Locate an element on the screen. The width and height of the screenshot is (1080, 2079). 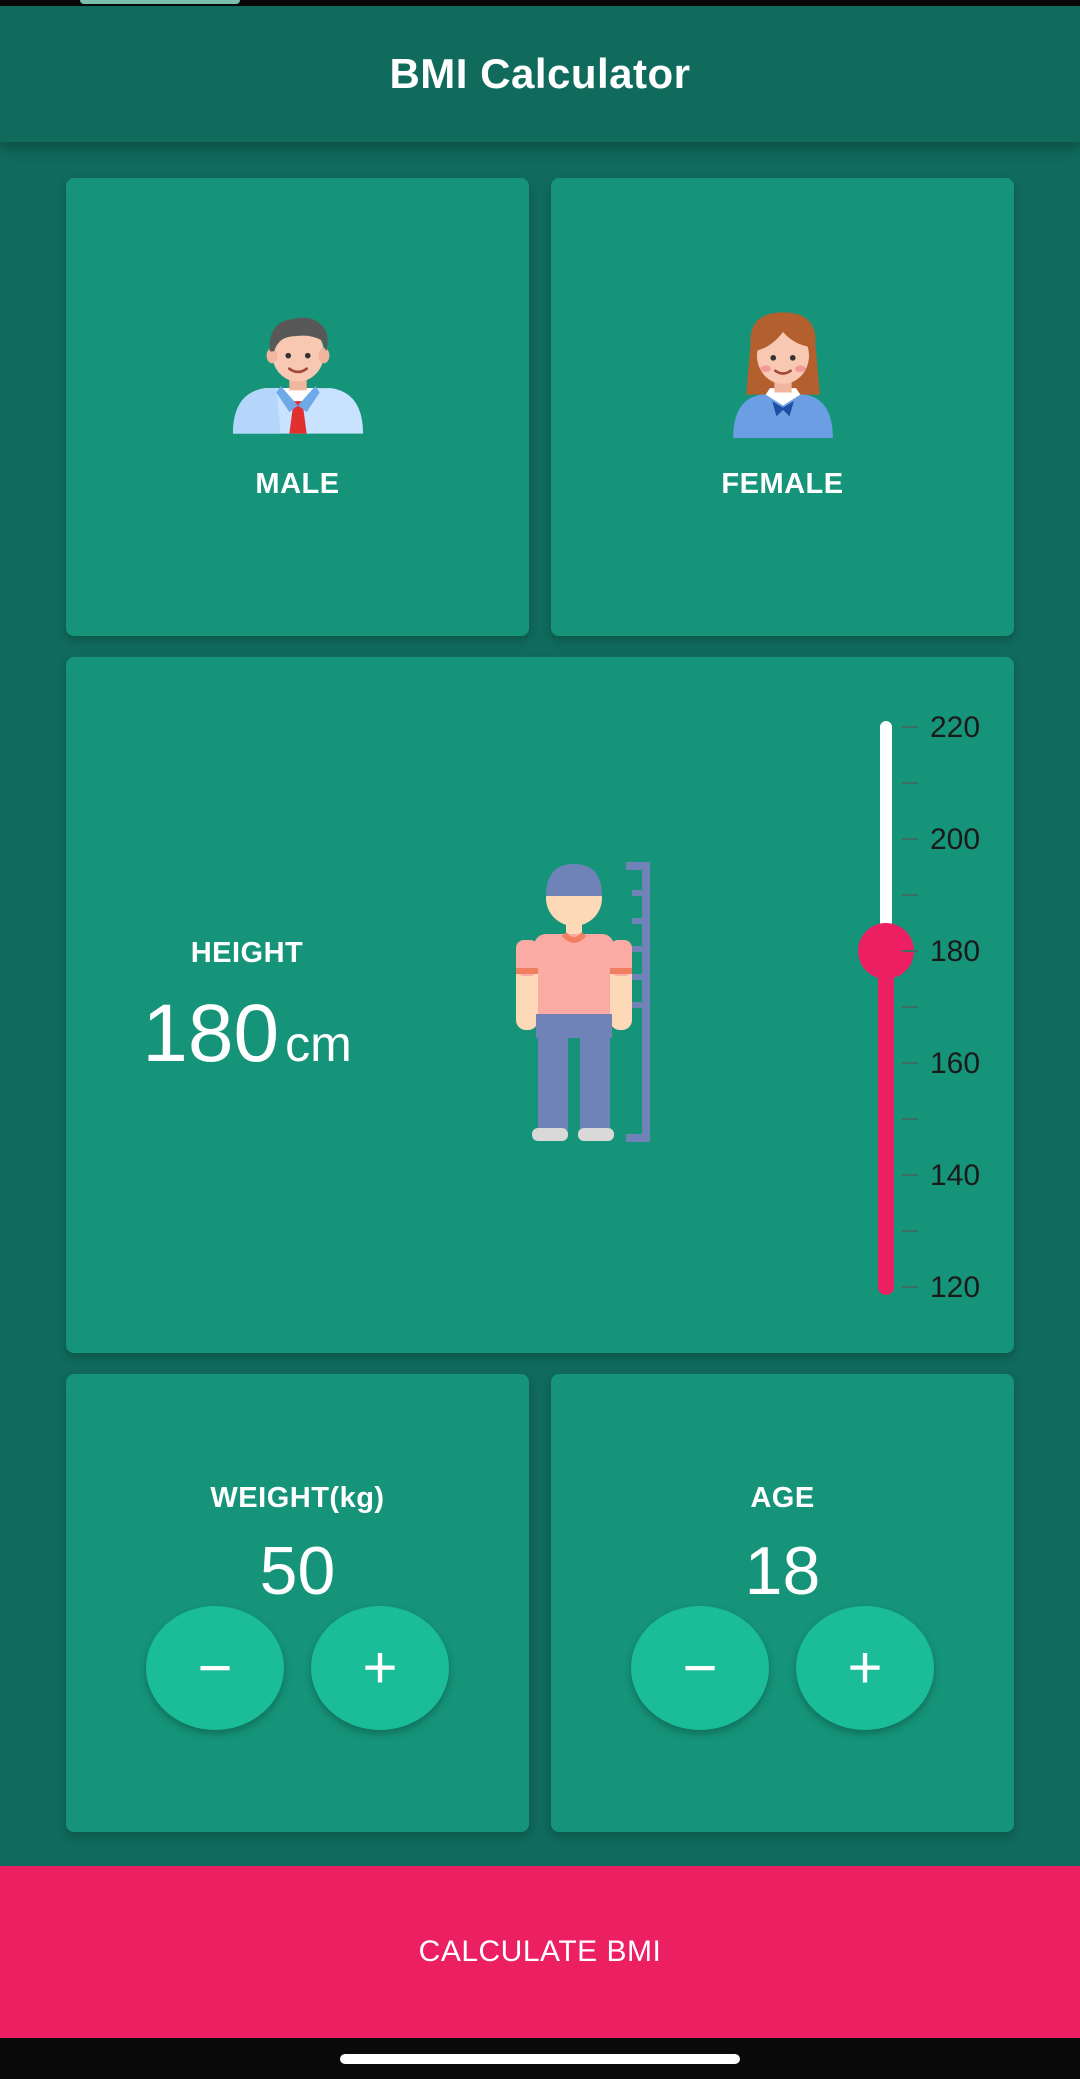
navigation-bar is located at coordinates (540, 2058).